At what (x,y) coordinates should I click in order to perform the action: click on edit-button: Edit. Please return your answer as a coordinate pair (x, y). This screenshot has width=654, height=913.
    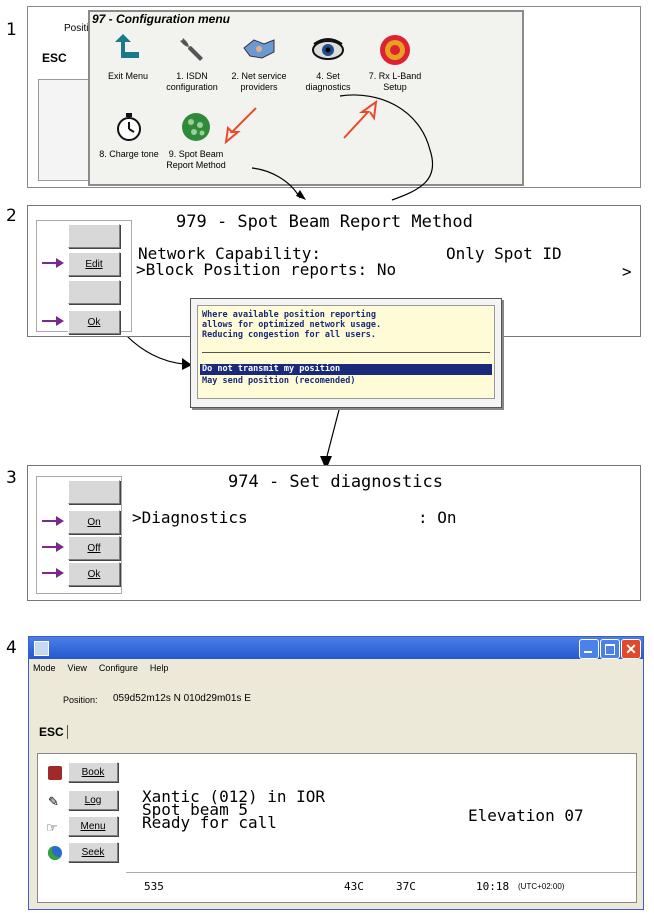
    Looking at the image, I should click on (94, 264).